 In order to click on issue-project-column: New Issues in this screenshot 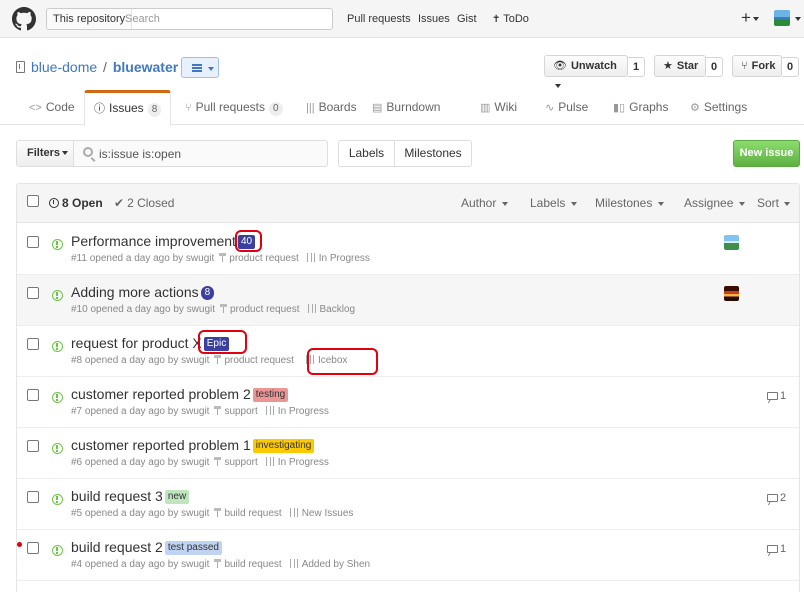, I will do `click(321, 513)`.